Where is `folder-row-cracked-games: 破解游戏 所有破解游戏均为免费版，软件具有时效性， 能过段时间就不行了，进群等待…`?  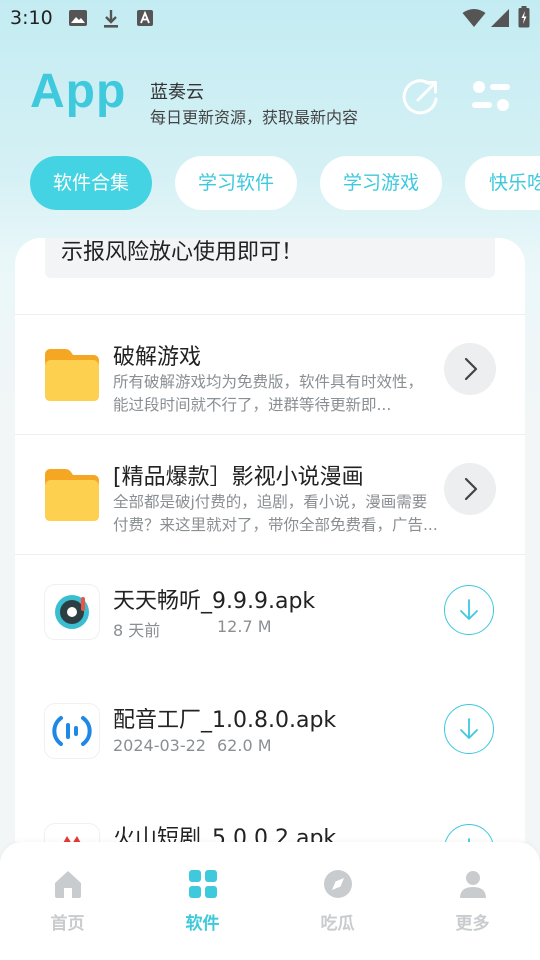
folder-row-cracked-games: 破解游戏 所有破解游戏均为免费版，软件具有时效性， 能过段时间就不行了，进群等待… is located at coordinates (270, 374).